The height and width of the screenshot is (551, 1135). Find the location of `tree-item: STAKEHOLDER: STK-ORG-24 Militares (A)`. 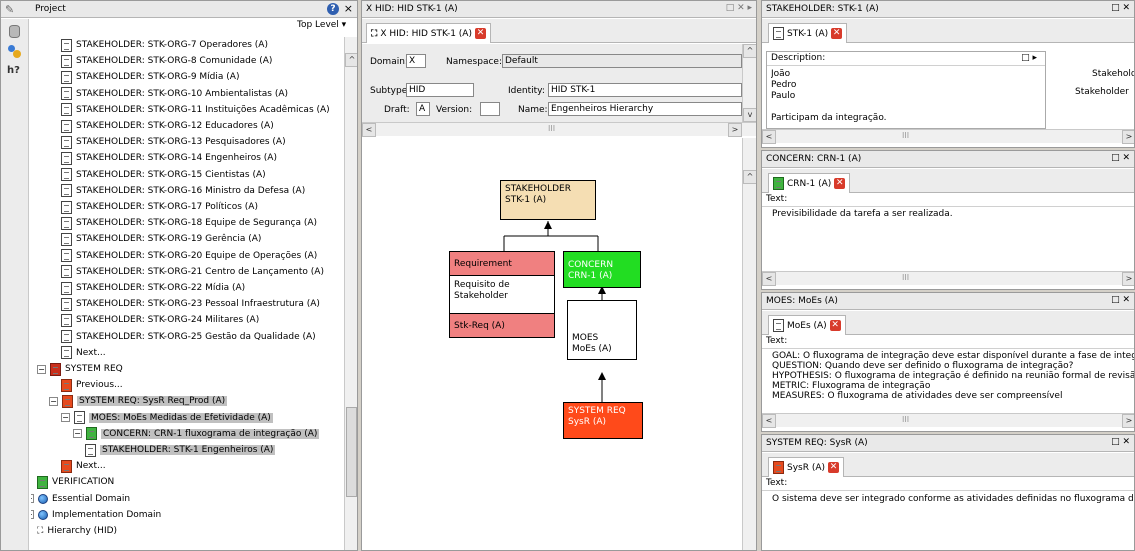

tree-item: STAKEHOLDER: STK-ORG-24 Militares (A) is located at coordinates (160, 320).